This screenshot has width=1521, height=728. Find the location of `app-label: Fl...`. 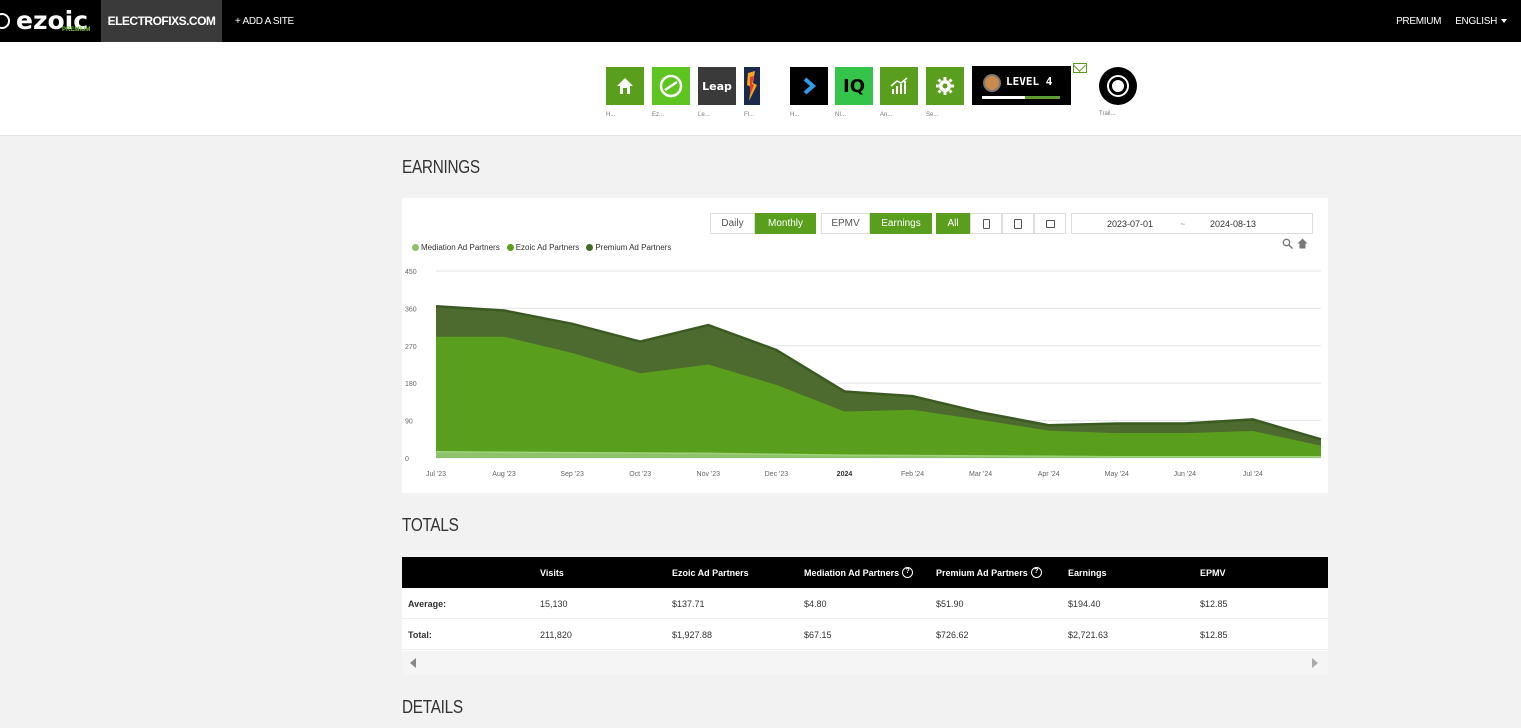

app-label: Fl... is located at coordinates (749, 115).